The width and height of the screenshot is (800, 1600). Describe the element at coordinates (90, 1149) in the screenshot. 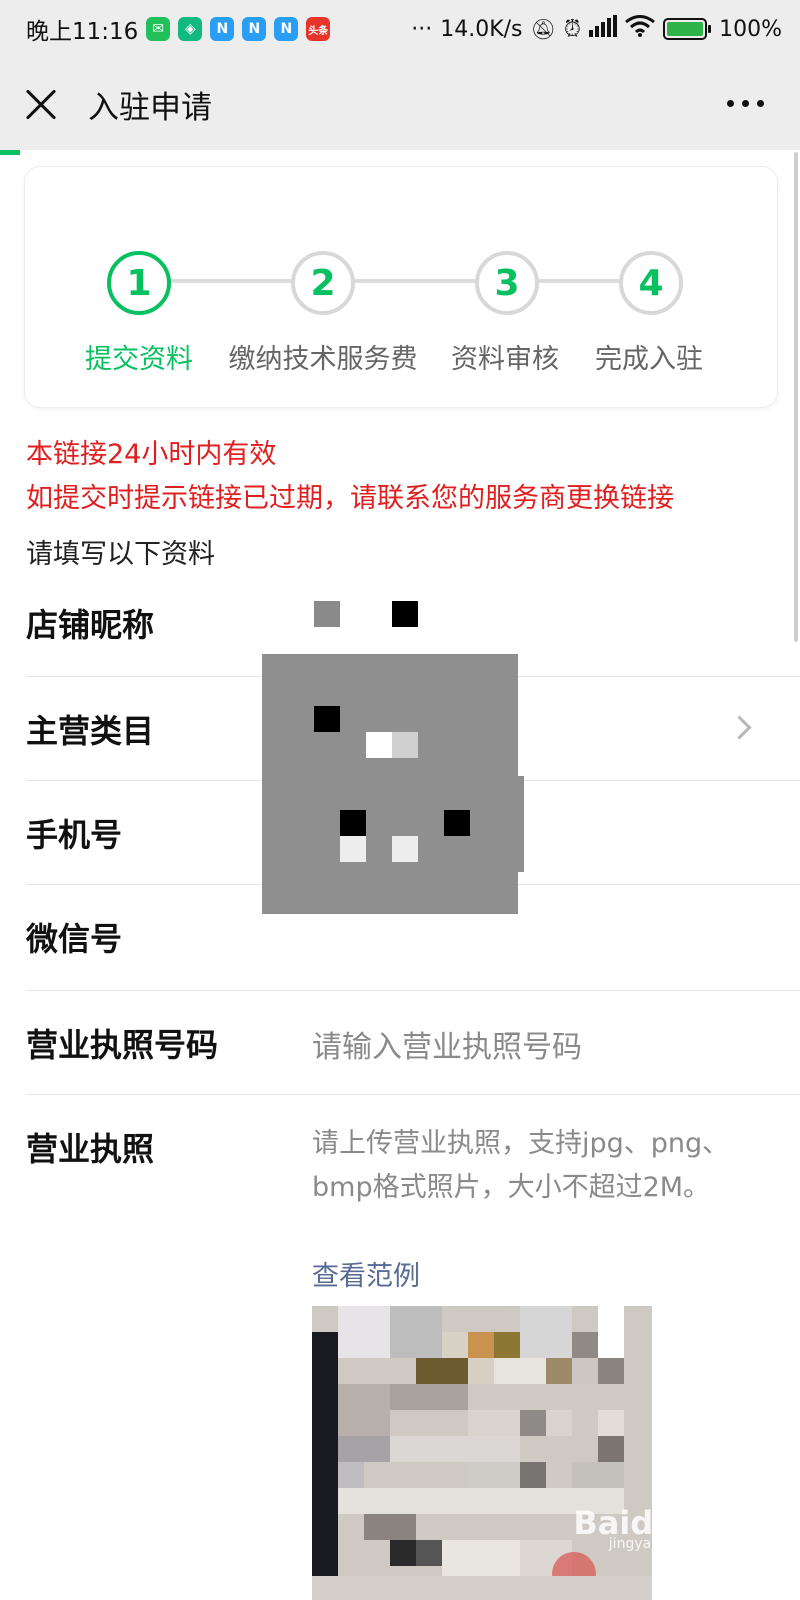

I see `business-license-label: 营业执照` at that location.